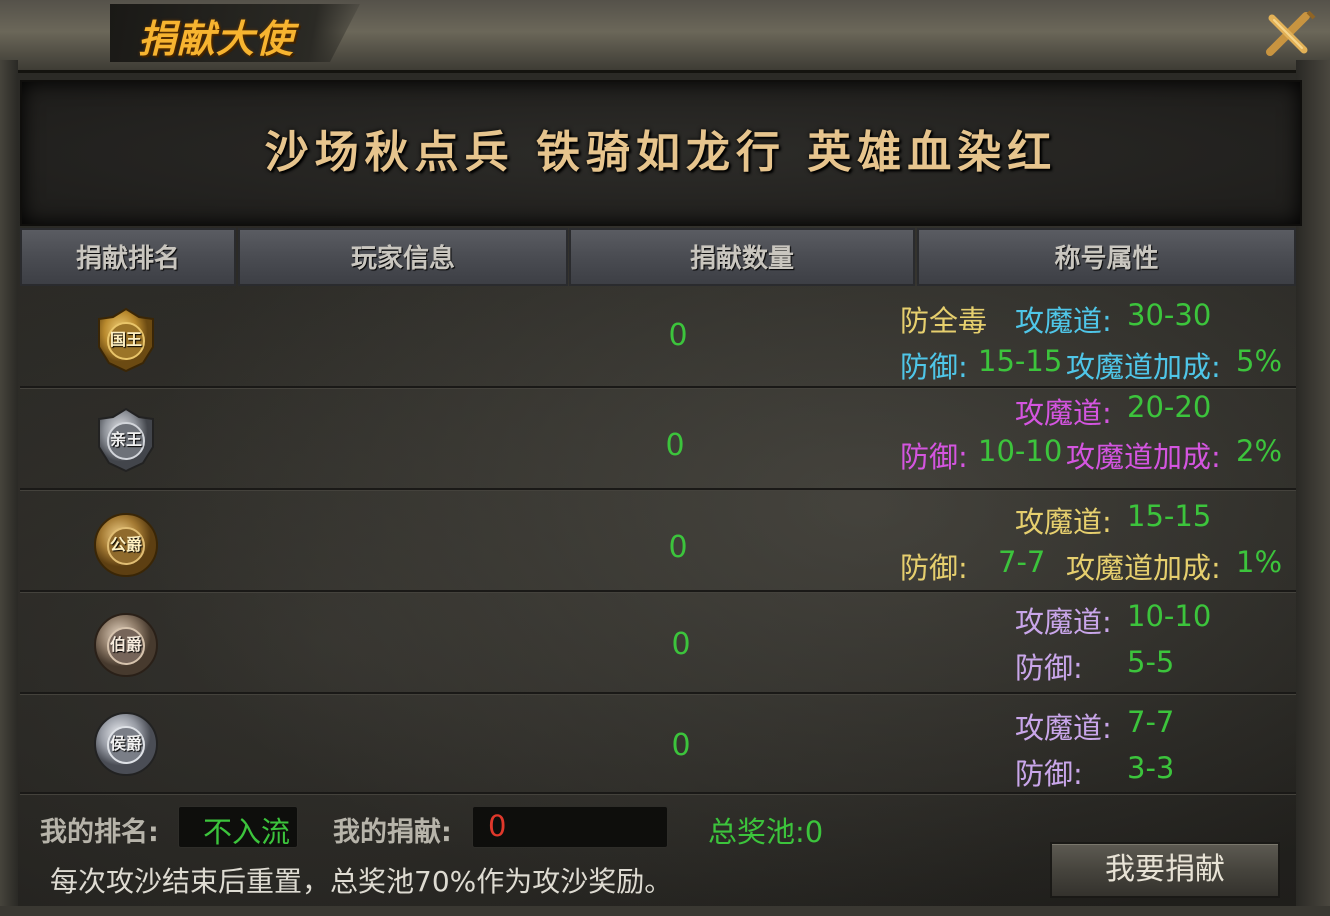 This screenshot has height=916, width=1330. Describe the element at coordinates (403, 257) in the screenshot. I see `header-player-info: 玩家信息` at that location.